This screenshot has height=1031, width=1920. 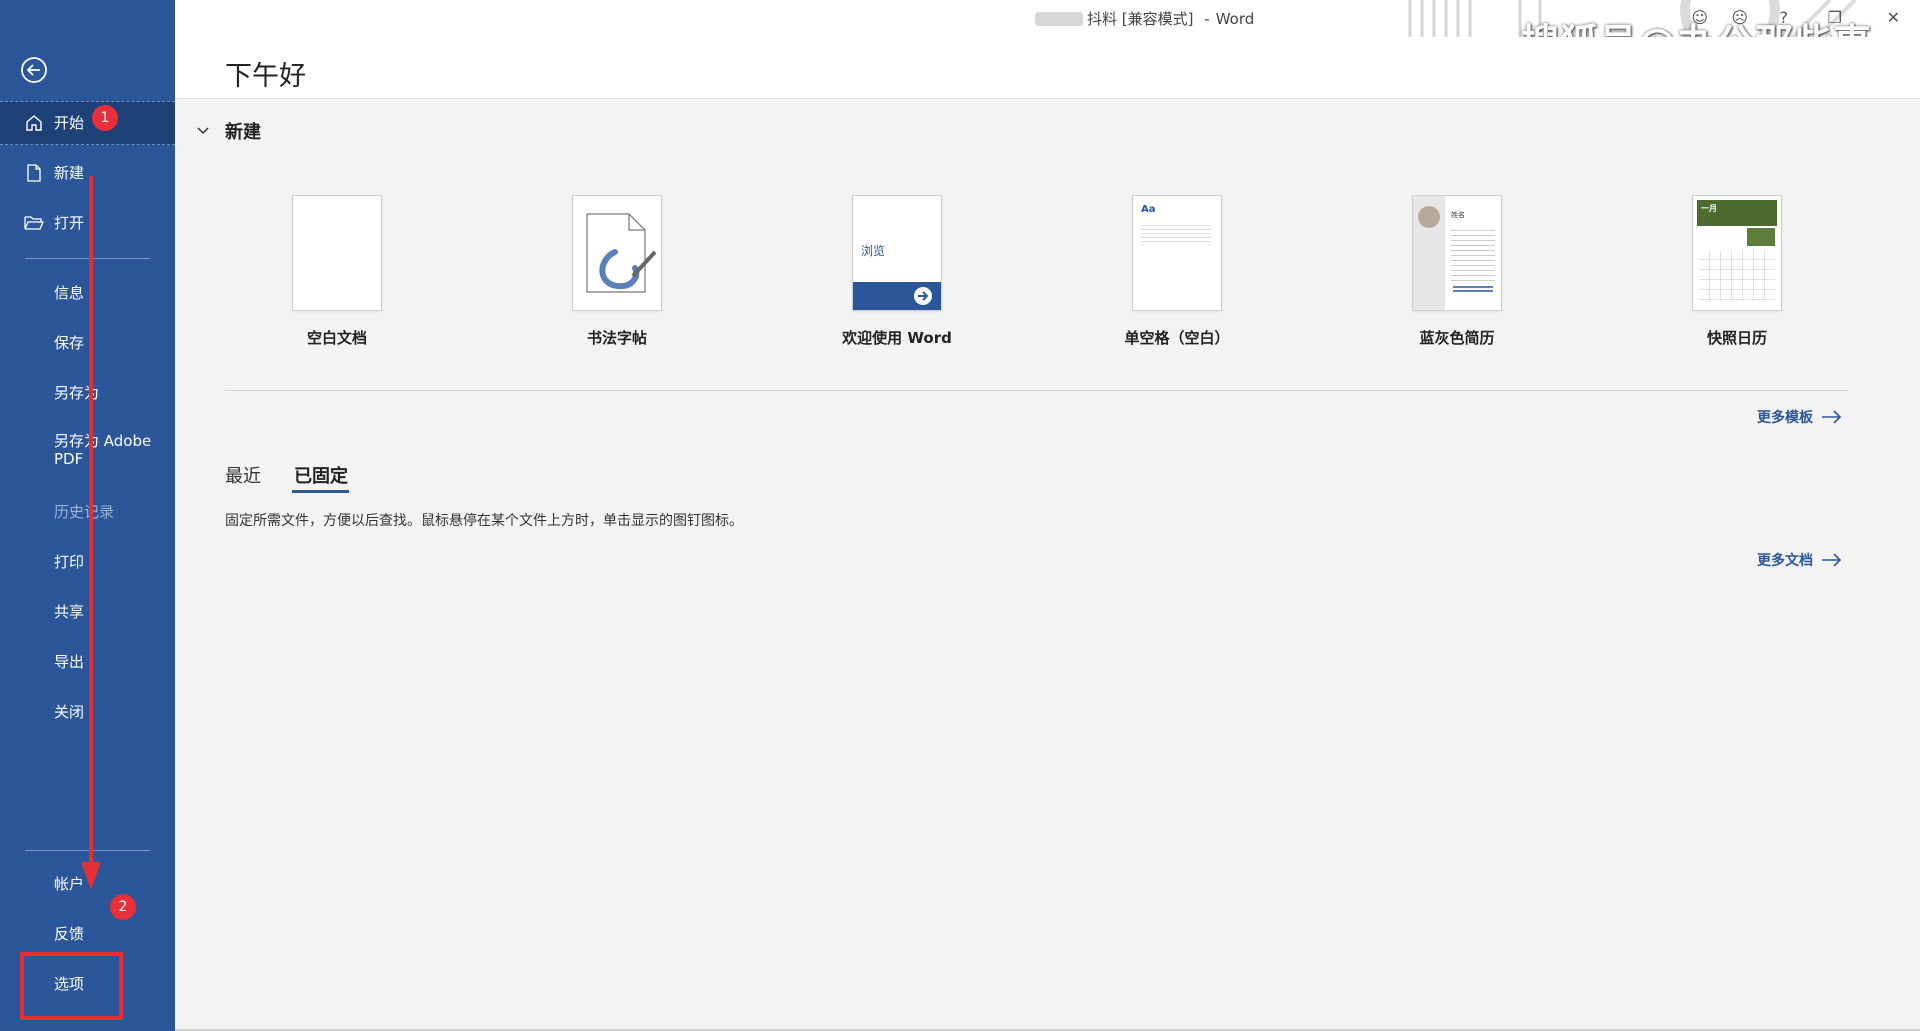 I want to click on title-bar: 抖料 [兼容模式] -Word 搜狐号@办公那些事 ☺ ☹ ? ❐ ✕, so click(x=1047, y=32).